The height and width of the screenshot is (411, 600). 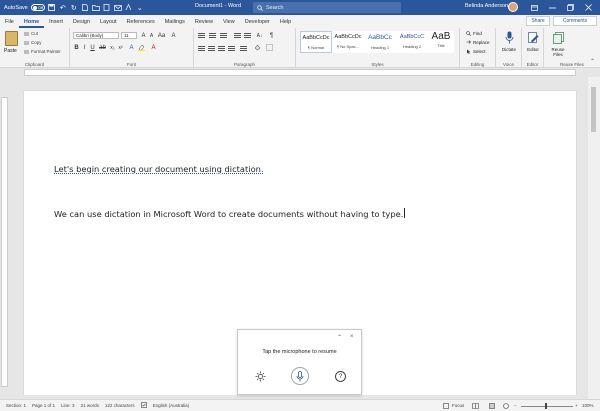 I want to click on redo-icon: ↻, so click(x=74, y=8).